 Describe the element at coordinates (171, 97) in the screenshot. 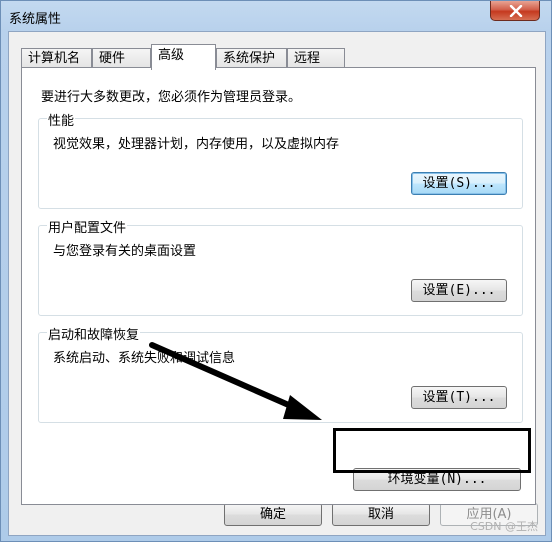

I see `admin-notice: 要进行大多数更改，您必须作为管理员登录。` at that location.